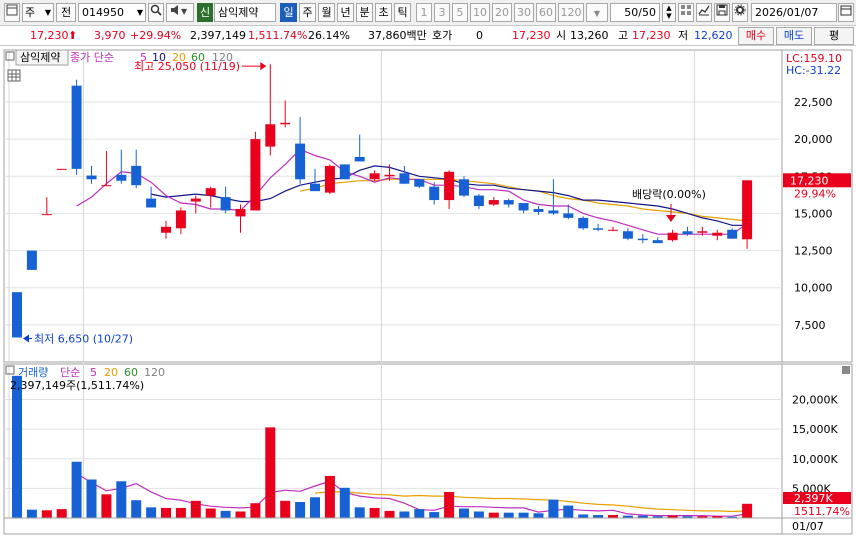  What do you see at coordinates (326, 12) in the screenshot?
I see `tab-period-month: 월` at bounding box center [326, 12].